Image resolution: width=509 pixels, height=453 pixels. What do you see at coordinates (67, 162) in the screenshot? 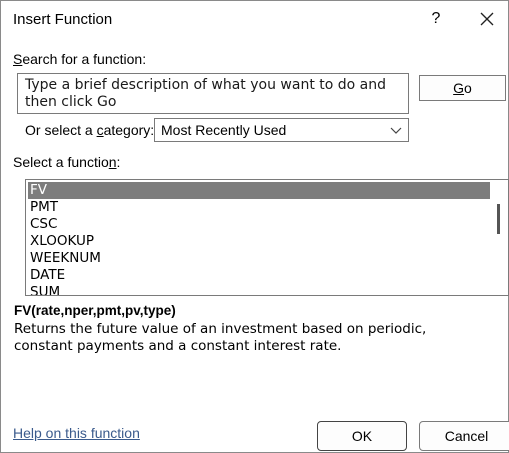
I see `select-function-label: Select a function:` at bounding box center [67, 162].